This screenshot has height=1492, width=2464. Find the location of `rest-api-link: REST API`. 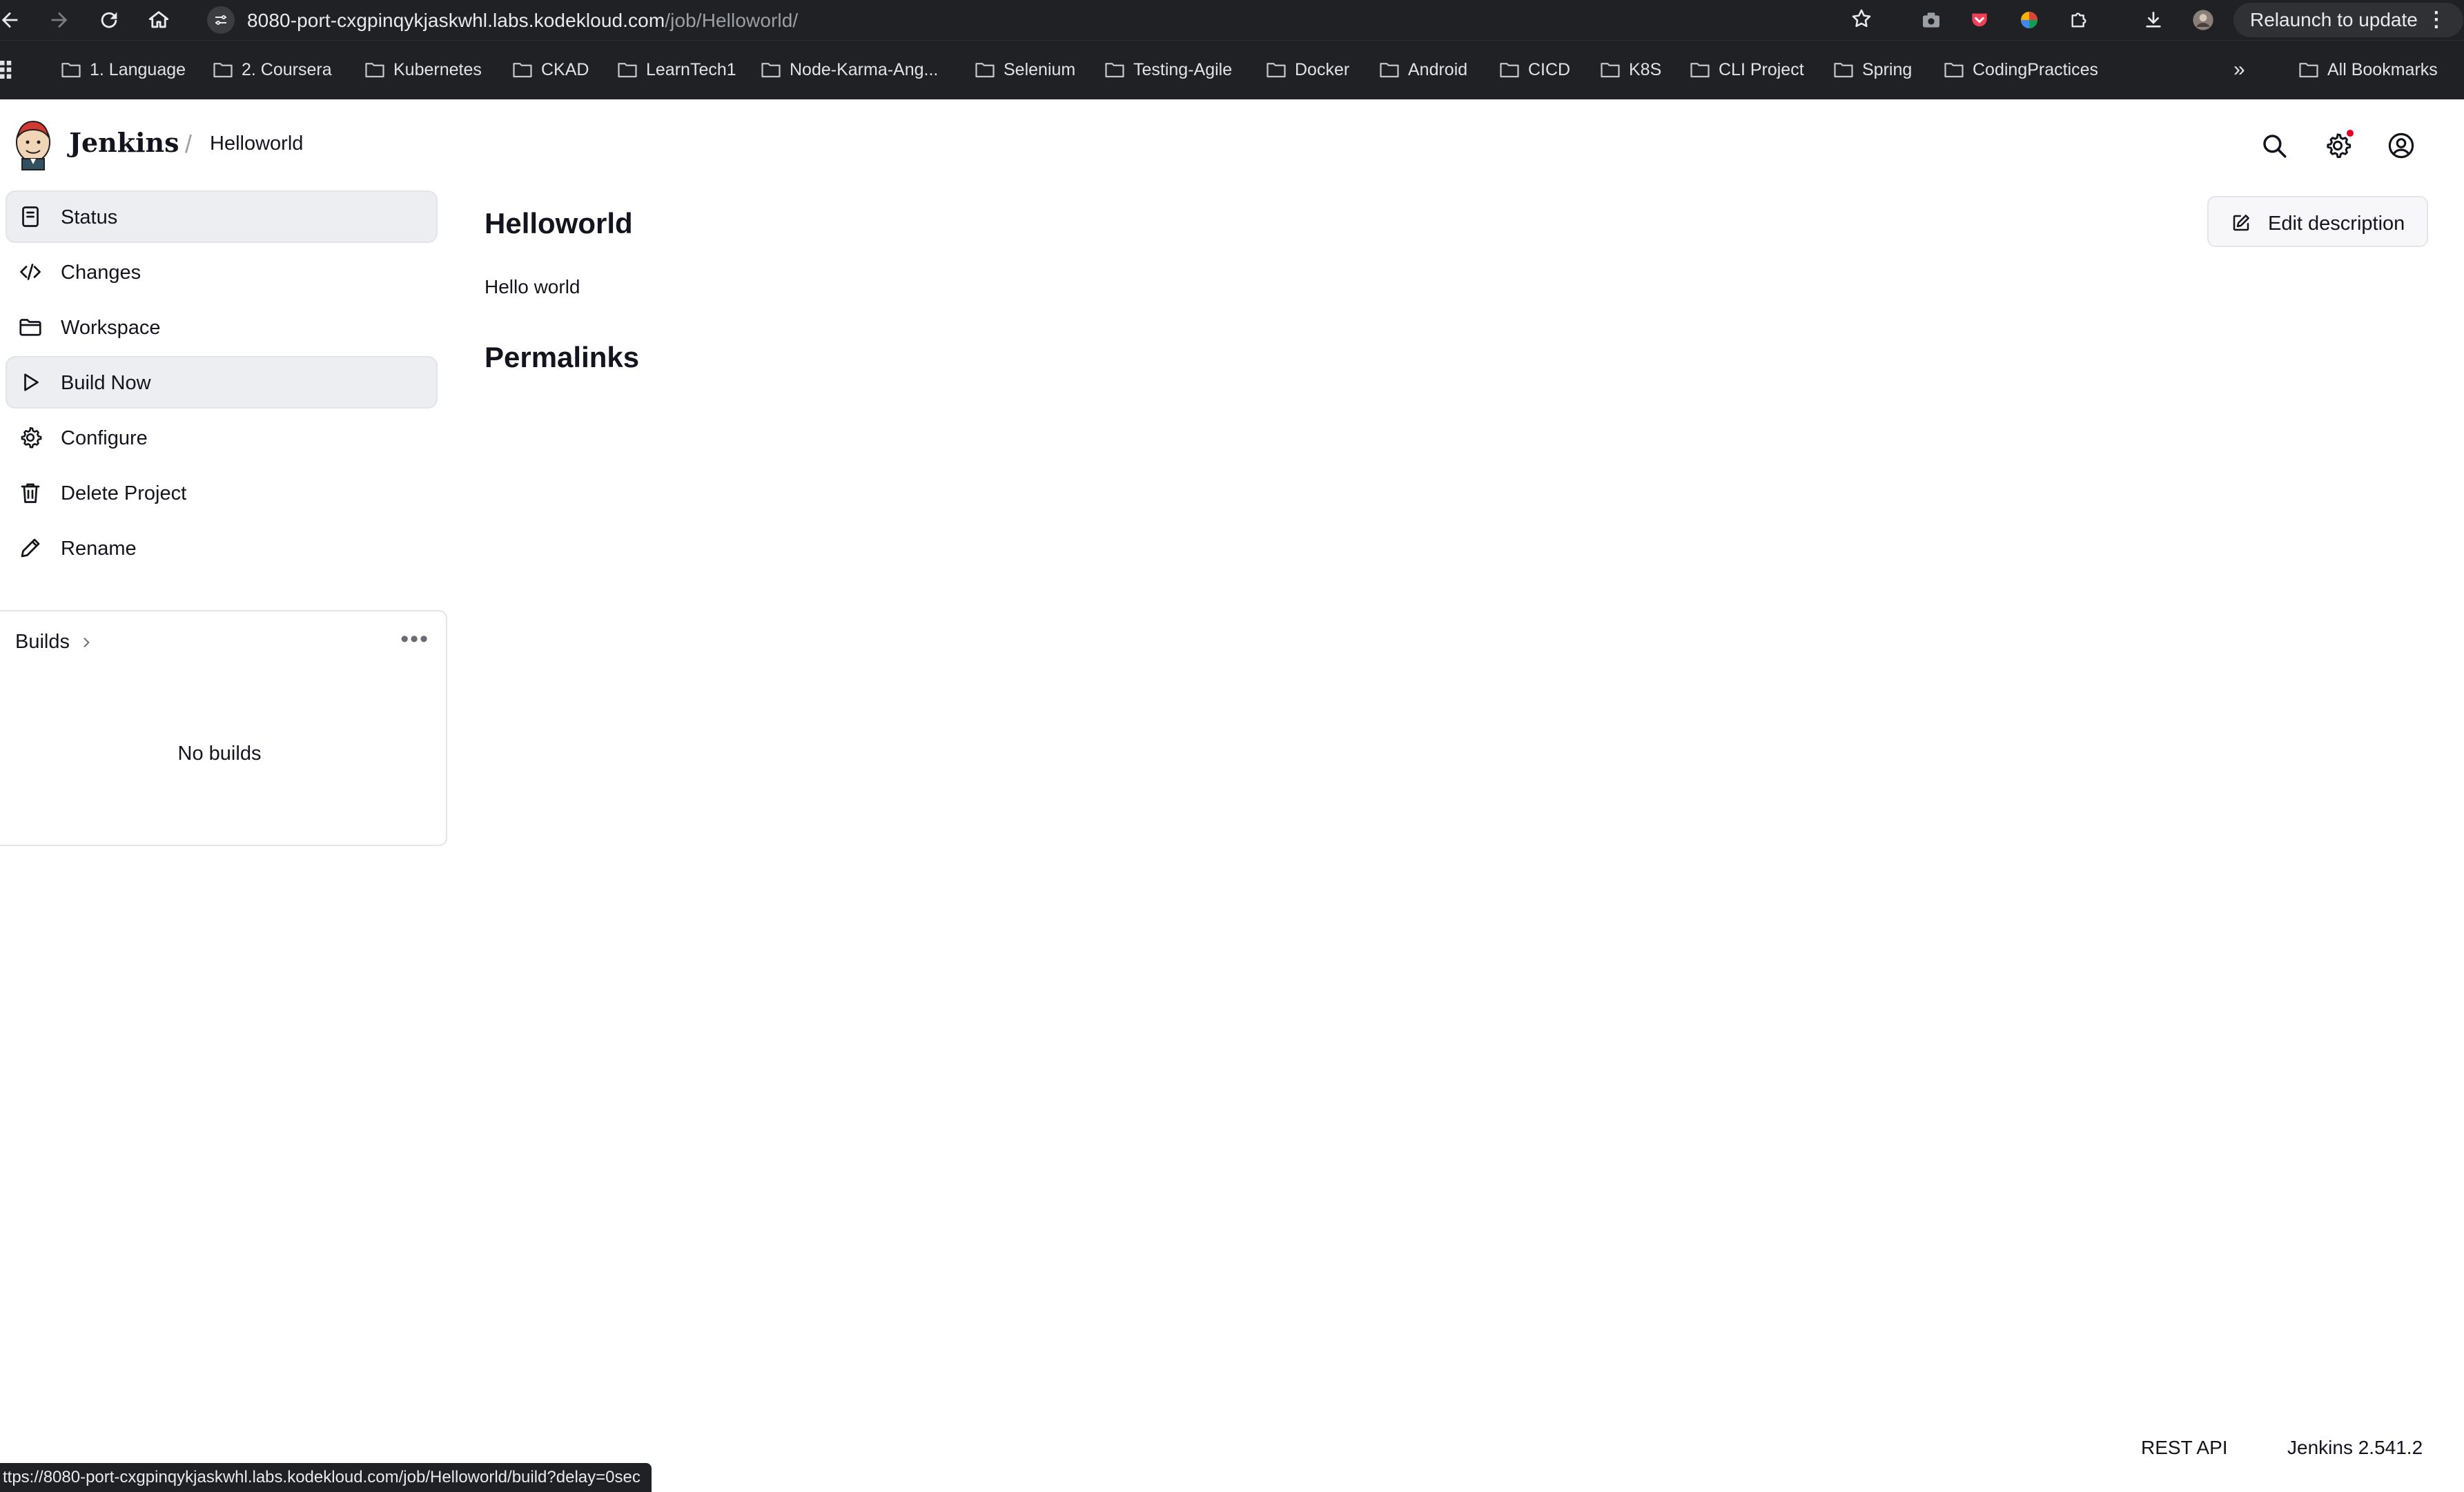

rest-api-link: REST API is located at coordinates (2184, 1448).